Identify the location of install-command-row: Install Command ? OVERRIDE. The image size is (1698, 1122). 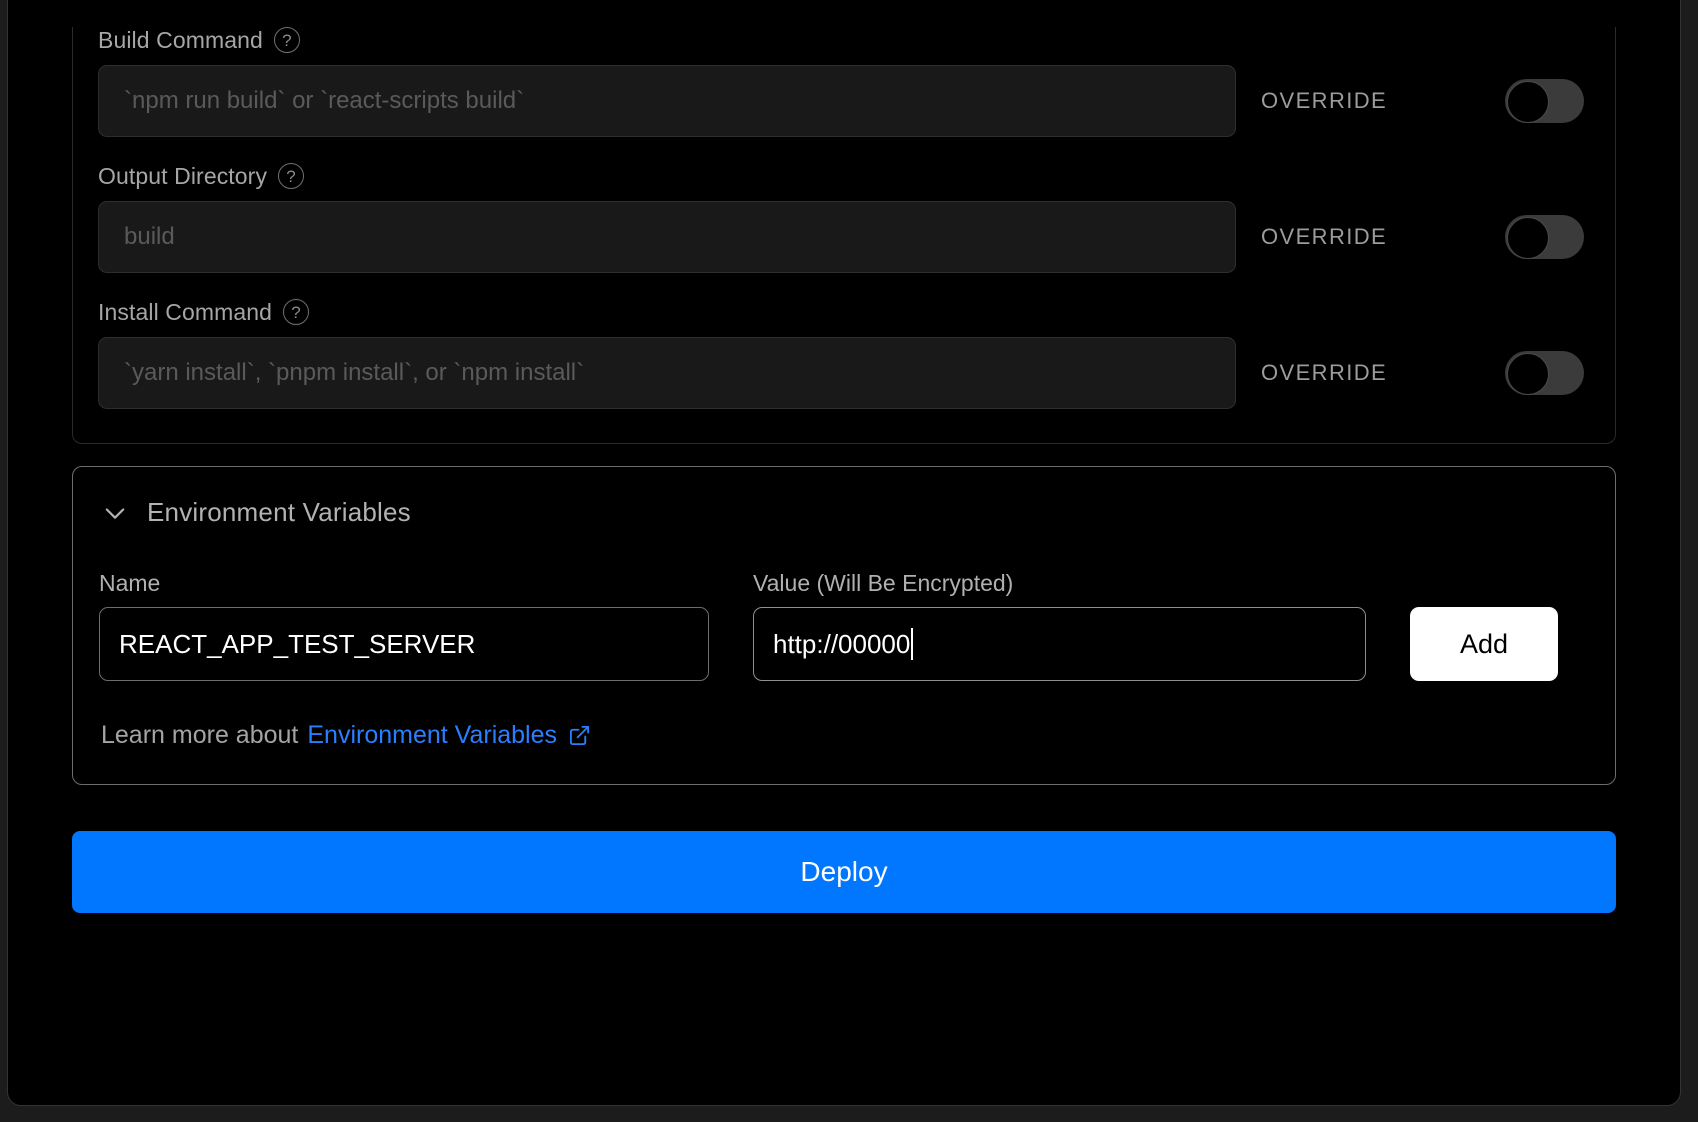
(844, 354).